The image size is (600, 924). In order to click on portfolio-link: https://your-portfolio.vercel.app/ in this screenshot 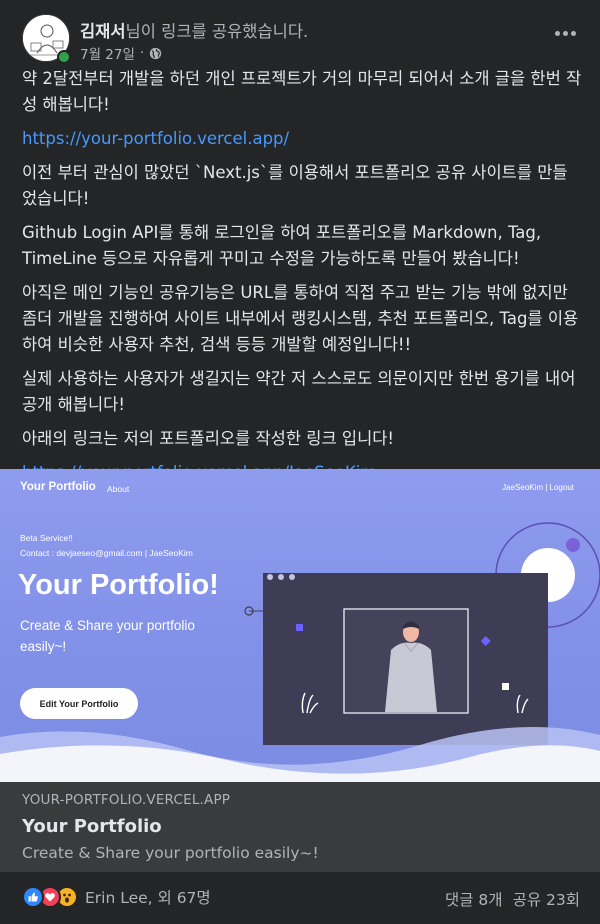, I will do `click(155, 138)`.